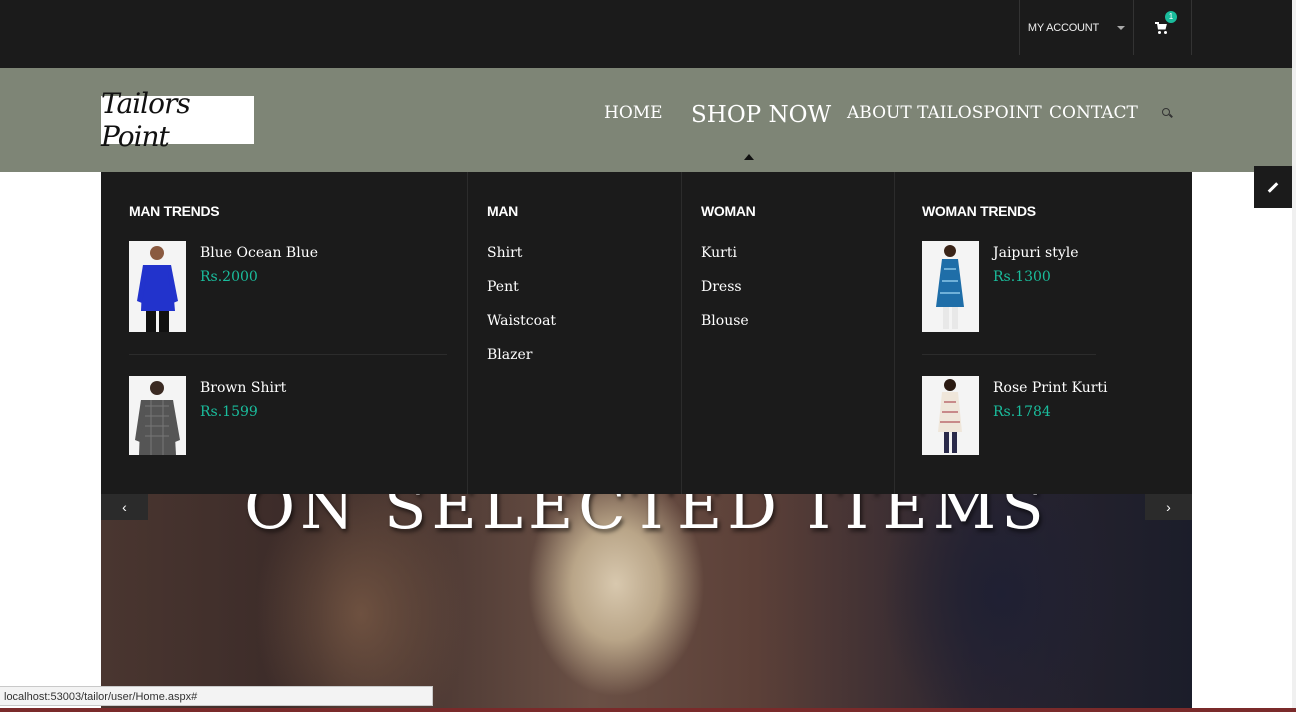 The height and width of the screenshot is (712, 1296). I want to click on cart-button, so click(1162, 27).